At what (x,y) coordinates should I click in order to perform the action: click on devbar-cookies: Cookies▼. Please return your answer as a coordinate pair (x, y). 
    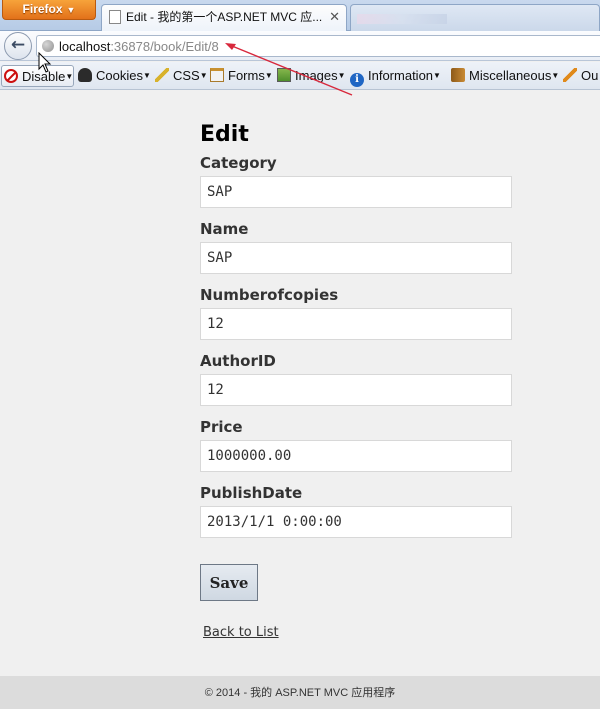
    Looking at the image, I should click on (114, 76).